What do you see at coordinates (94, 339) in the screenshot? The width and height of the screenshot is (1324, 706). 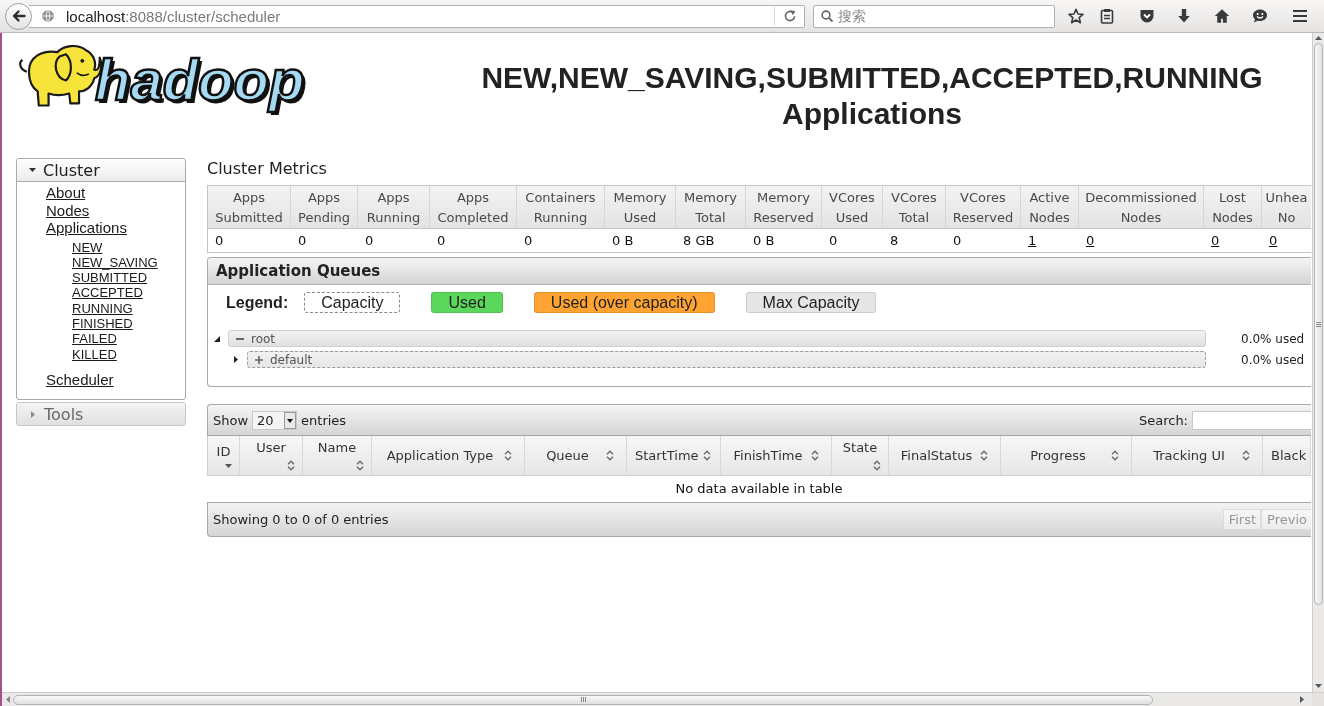 I see `nav-link: FAILED` at bounding box center [94, 339].